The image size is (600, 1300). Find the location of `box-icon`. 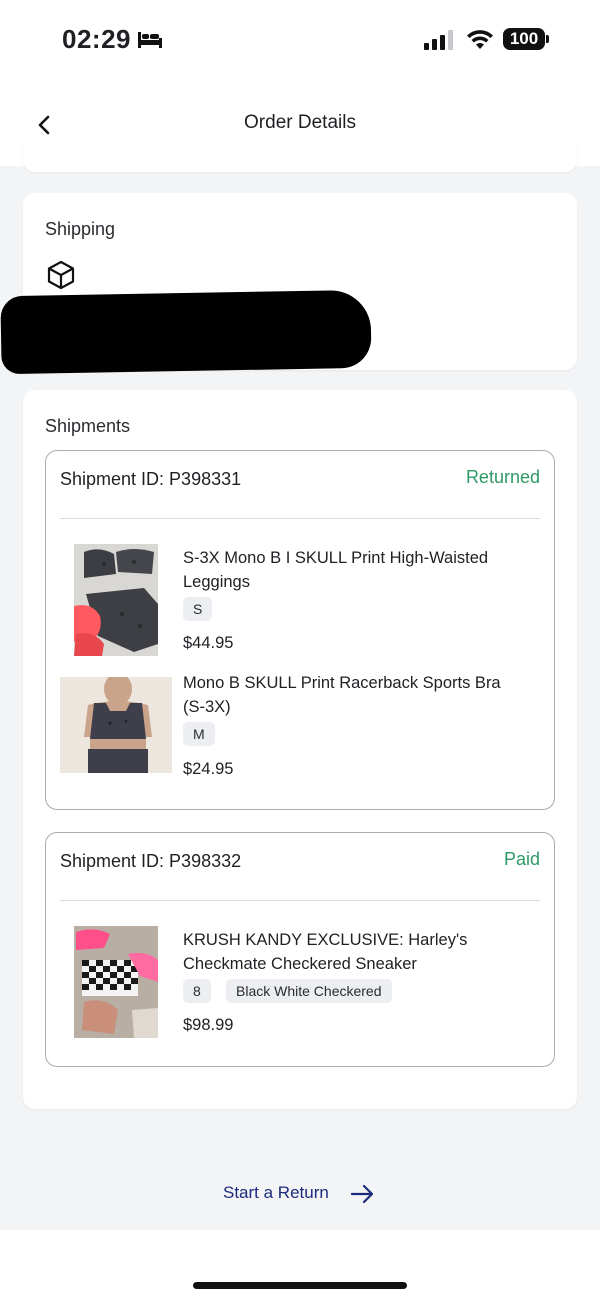

box-icon is located at coordinates (61, 277).